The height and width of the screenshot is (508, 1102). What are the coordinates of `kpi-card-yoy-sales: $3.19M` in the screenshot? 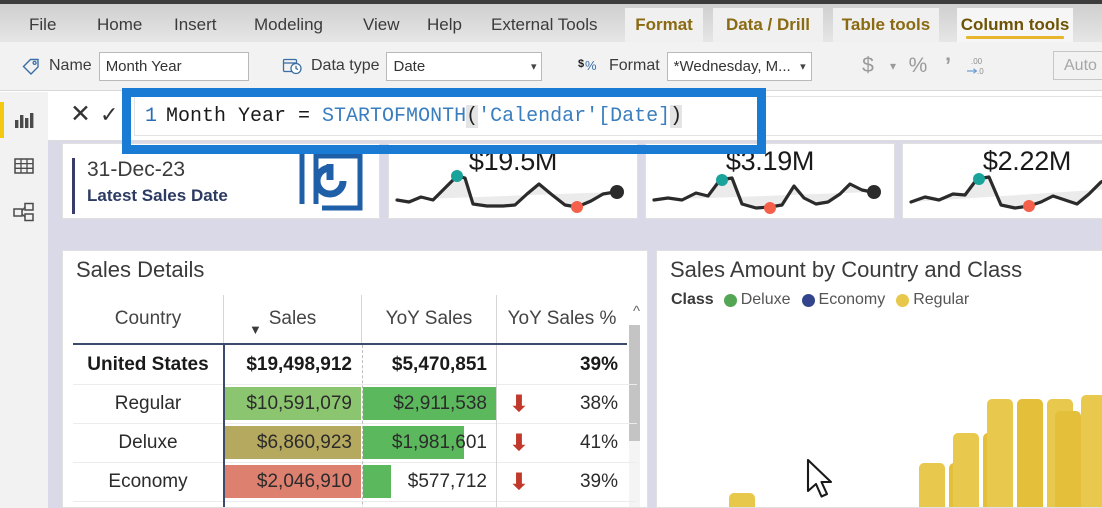 It's located at (770, 181).